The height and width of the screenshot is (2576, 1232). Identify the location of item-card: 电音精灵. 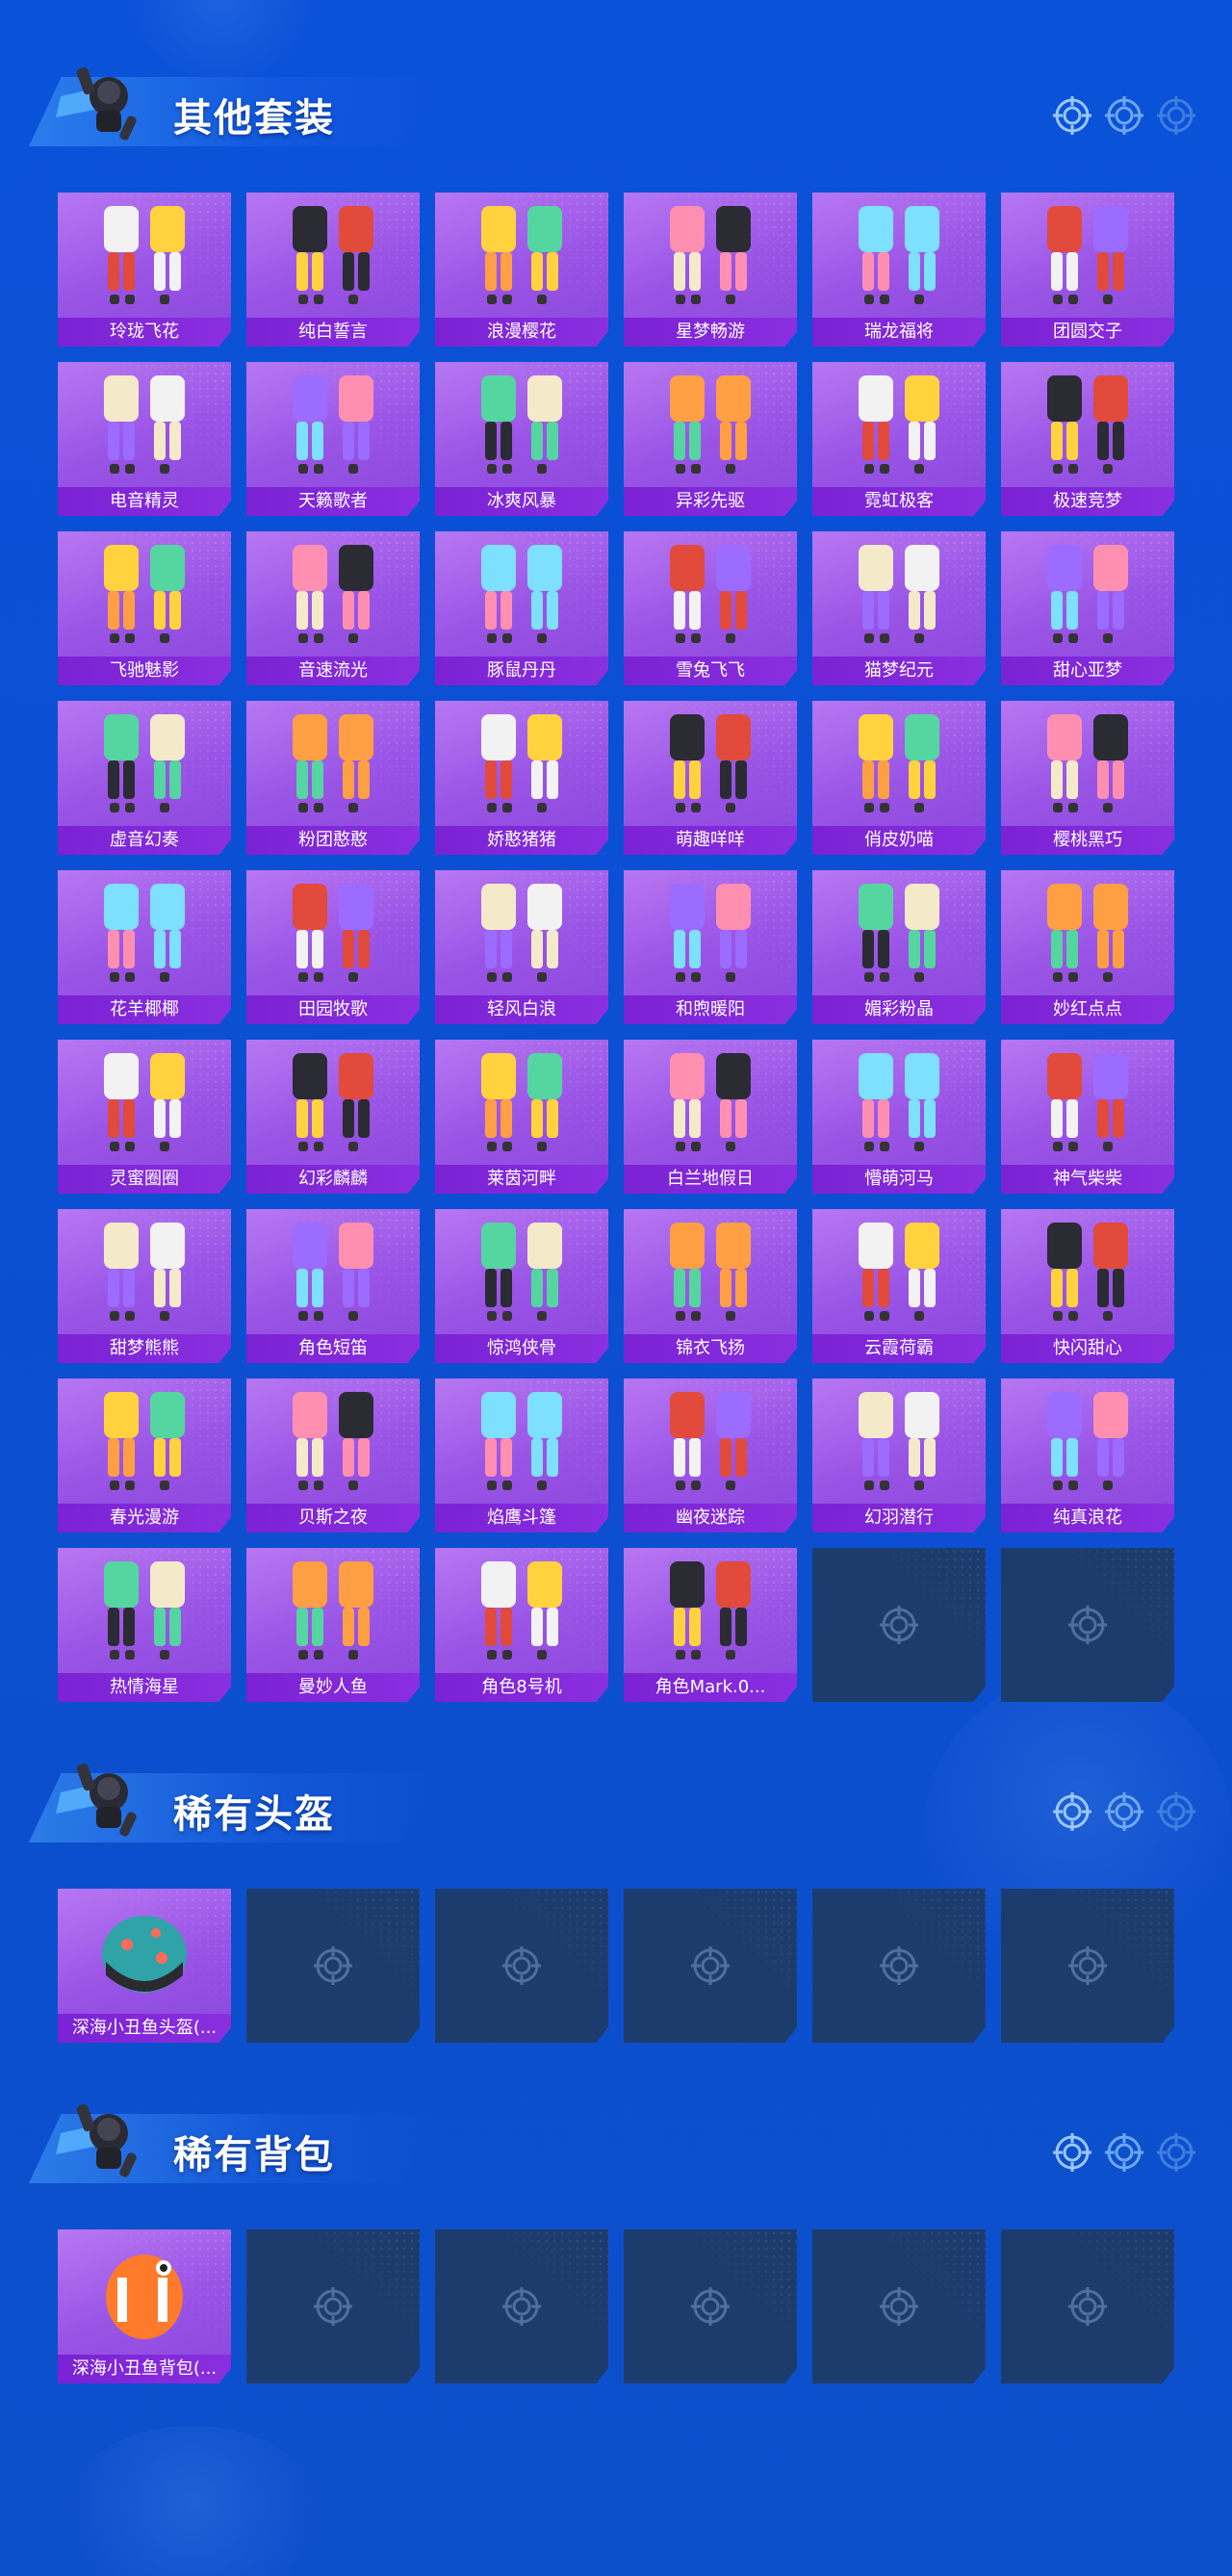
(144, 439).